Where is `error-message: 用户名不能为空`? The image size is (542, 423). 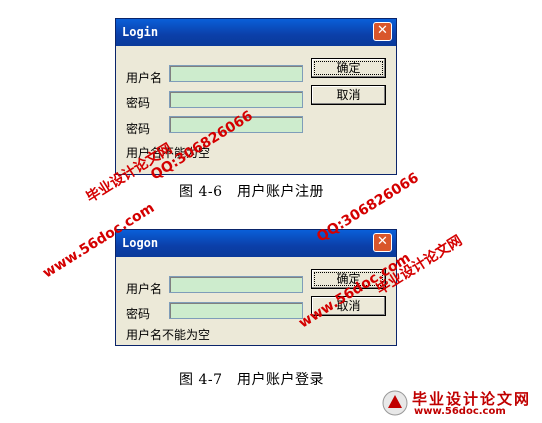 error-message: 用户名不能为空 is located at coordinates (168, 335).